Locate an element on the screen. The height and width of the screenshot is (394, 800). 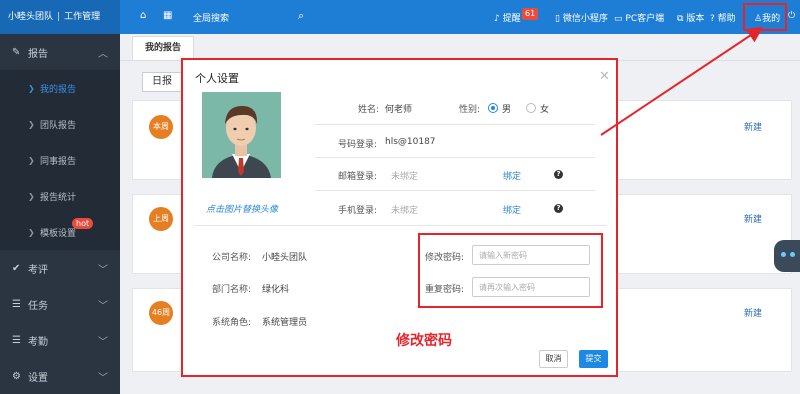
week-badge: 本周 is located at coordinates (161, 127).